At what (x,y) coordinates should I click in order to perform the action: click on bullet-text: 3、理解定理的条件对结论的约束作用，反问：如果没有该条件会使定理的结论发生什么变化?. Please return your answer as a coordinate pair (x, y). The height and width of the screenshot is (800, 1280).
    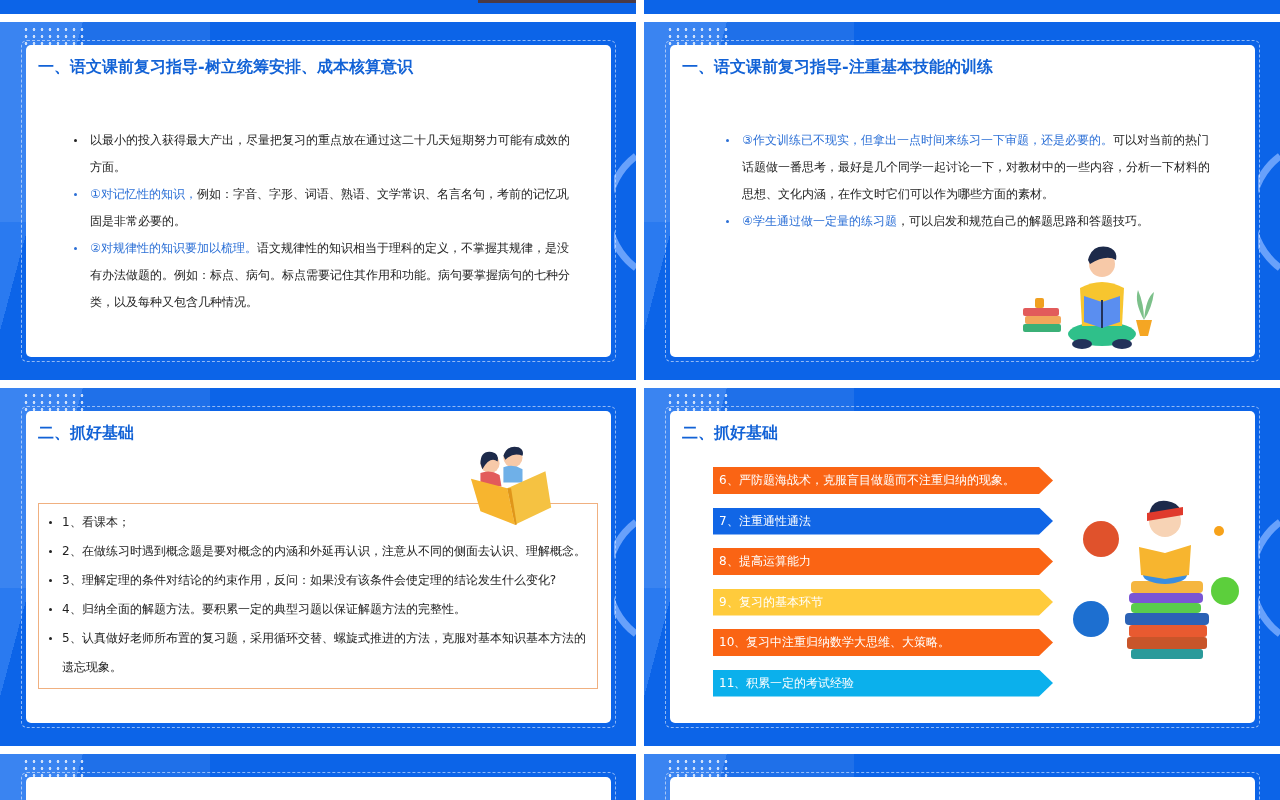
    Looking at the image, I should click on (309, 580).